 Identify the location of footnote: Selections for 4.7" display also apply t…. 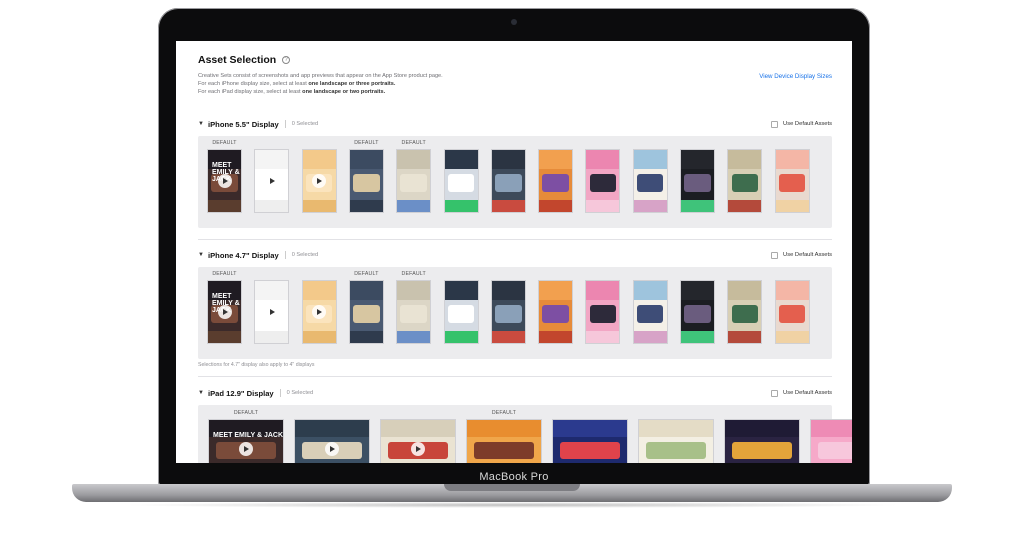
(256, 365).